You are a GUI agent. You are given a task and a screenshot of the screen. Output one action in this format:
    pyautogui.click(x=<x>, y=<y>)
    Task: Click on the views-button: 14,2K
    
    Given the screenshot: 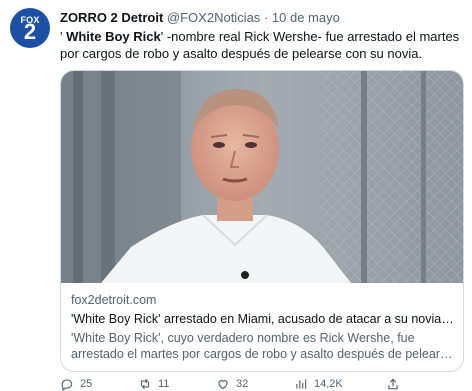 What is the action you would take?
    pyautogui.click(x=318, y=384)
    